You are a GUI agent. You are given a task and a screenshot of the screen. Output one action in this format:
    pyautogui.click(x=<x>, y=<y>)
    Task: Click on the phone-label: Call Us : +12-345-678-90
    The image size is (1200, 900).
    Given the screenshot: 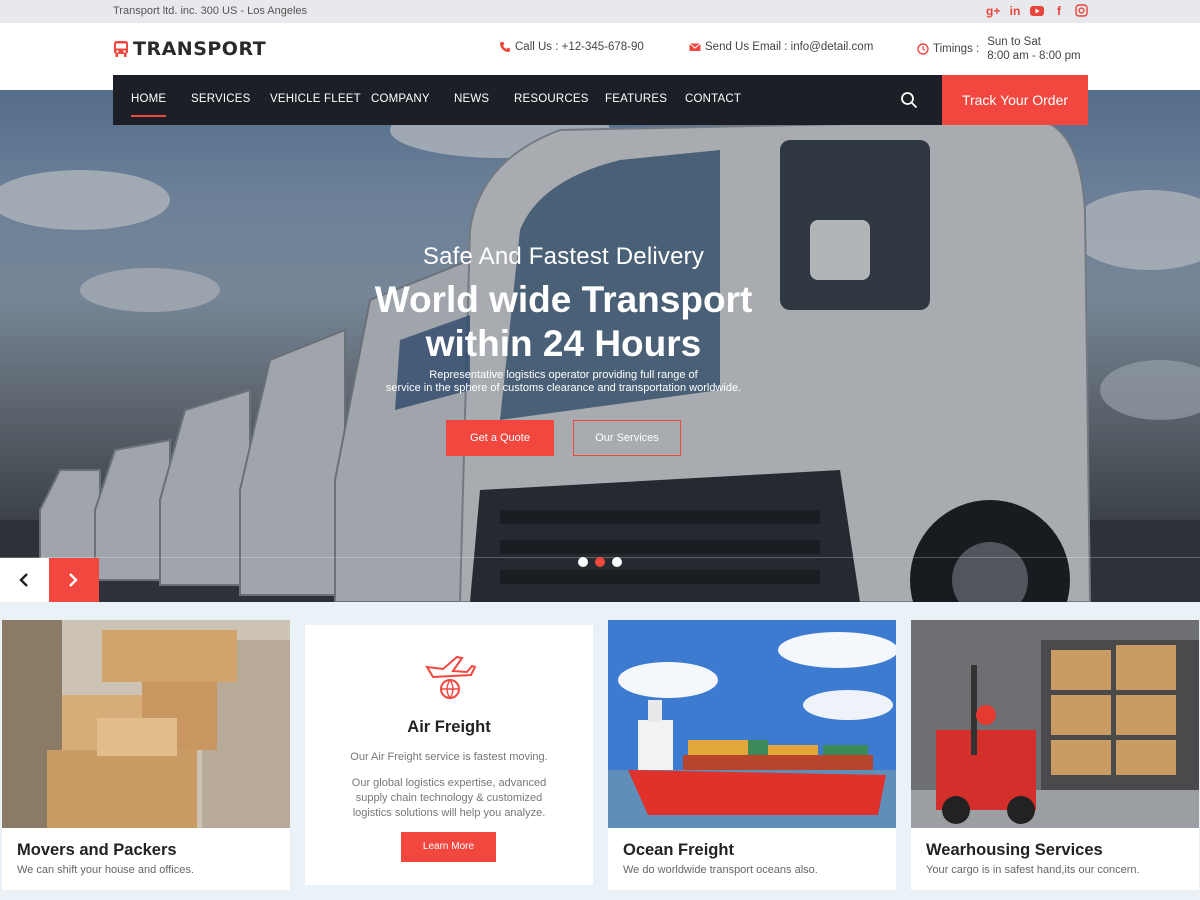 What is the action you would take?
    pyautogui.click(x=579, y=47)
    